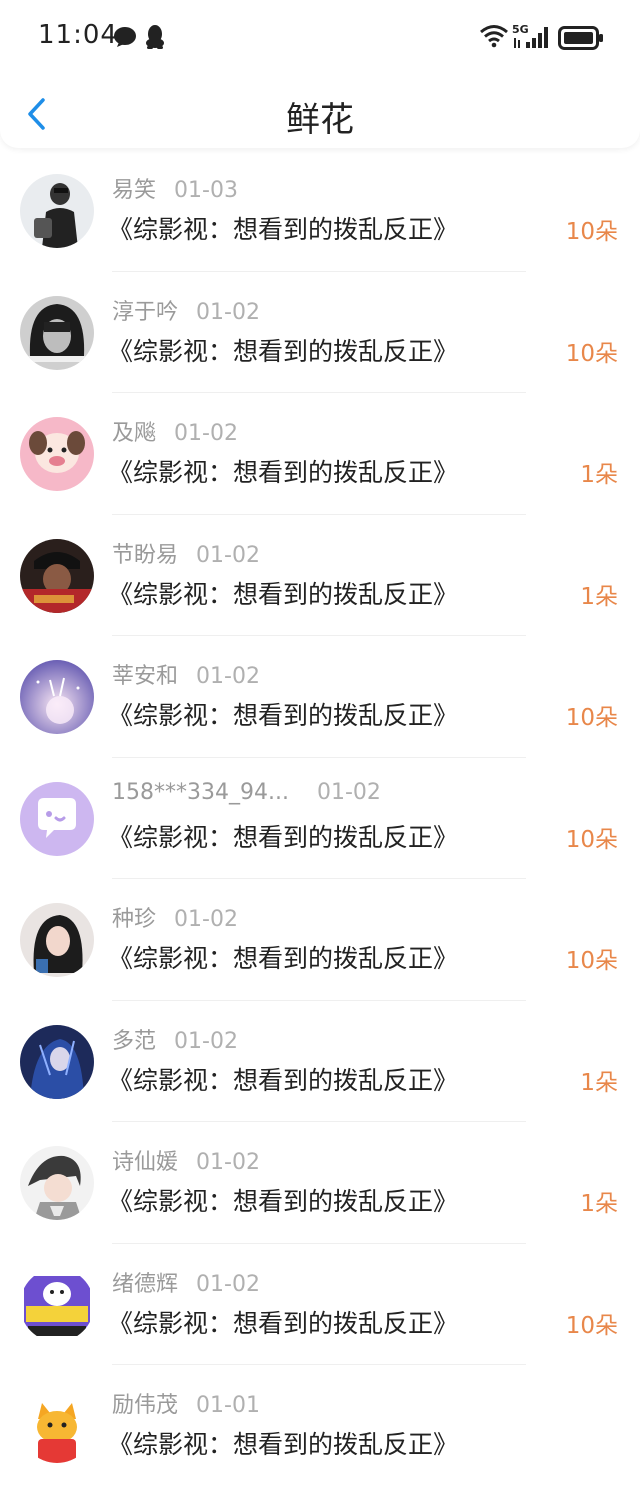 The image size is (640, 1487). Describe the element at coordinates (494, 38) in the screenshot. I see `wifi-icon` at that location.